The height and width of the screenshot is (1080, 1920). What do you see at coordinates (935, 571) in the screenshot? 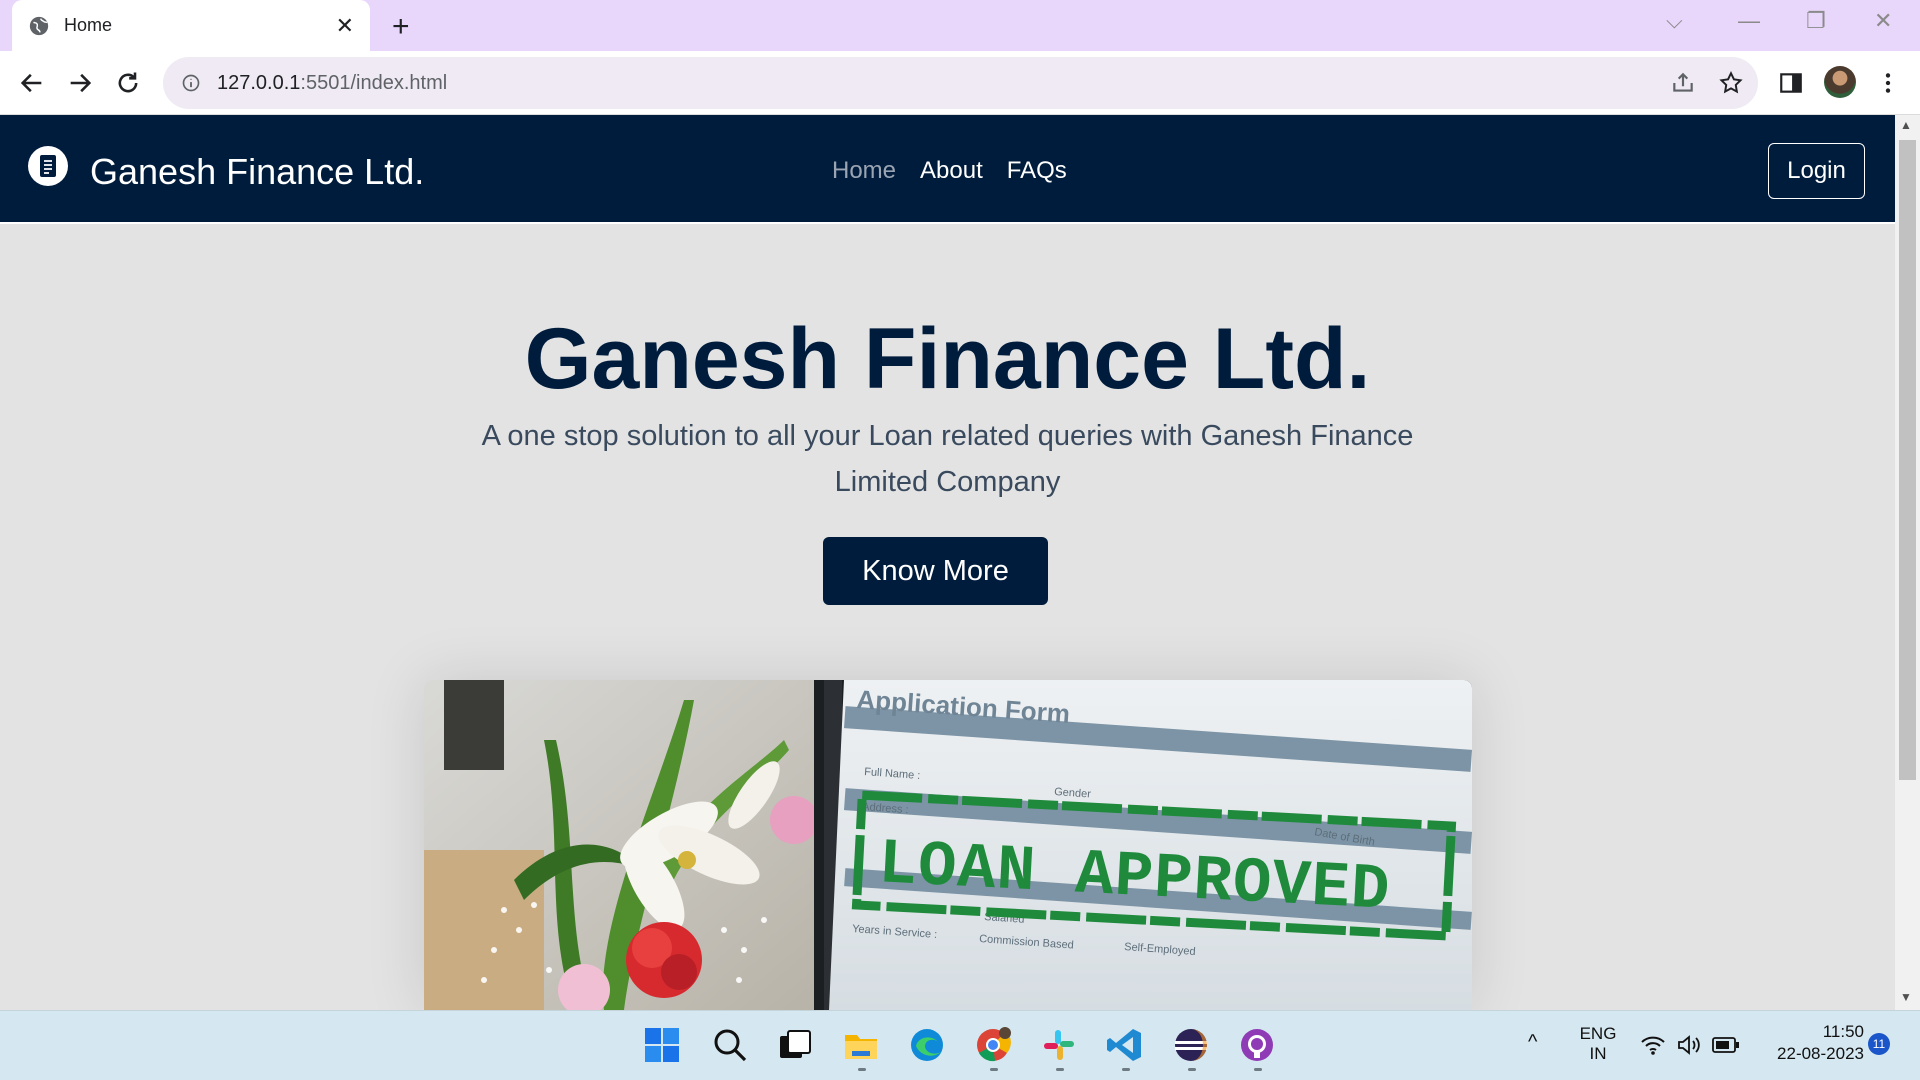
I see `know-more-button: Know More` at bounding box center [935, 571].